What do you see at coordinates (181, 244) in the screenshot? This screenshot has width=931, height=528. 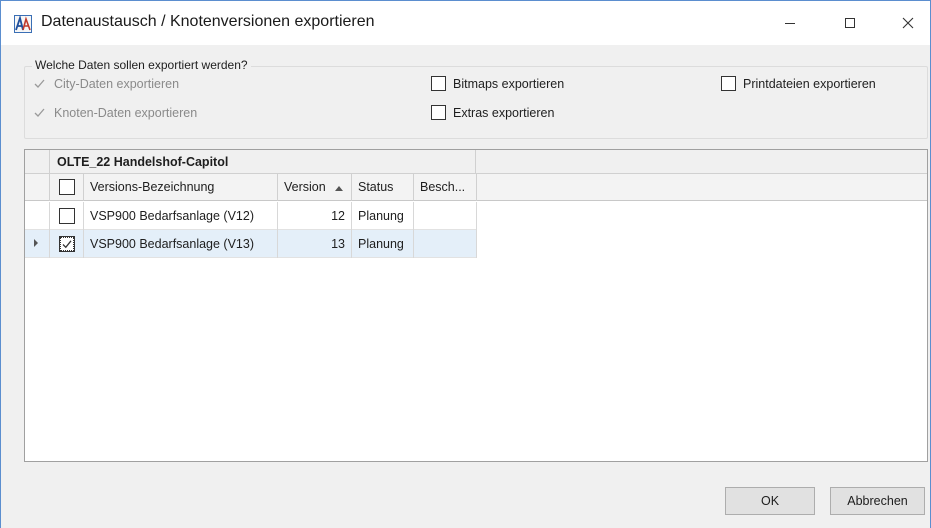 I see `cell-name: VSP900 Bedarfsanlage (V13)` at bounding box center [181, 244].